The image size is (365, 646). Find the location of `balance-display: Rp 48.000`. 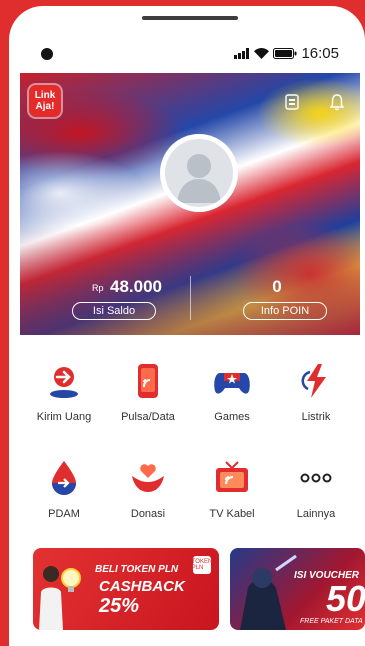

balance-display: Rp 48.000 is located at coordinates (127, 287).